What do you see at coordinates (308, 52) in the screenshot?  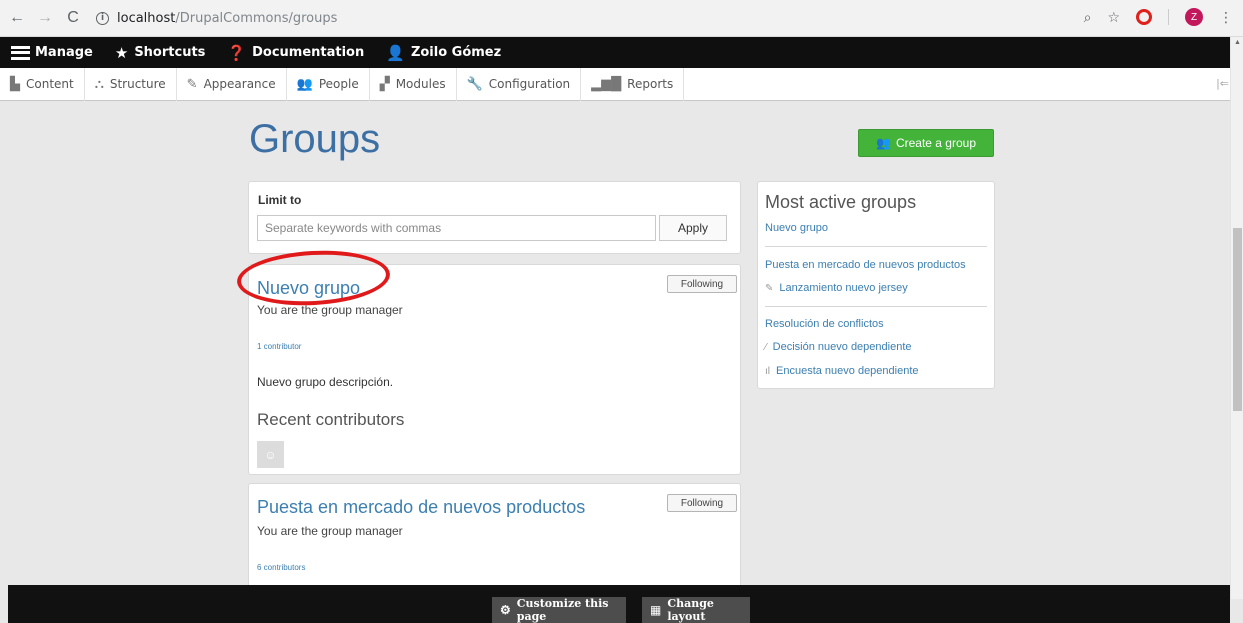 I see `toolbar-documentation-label: Documentation` at bounding box center [308, 52].